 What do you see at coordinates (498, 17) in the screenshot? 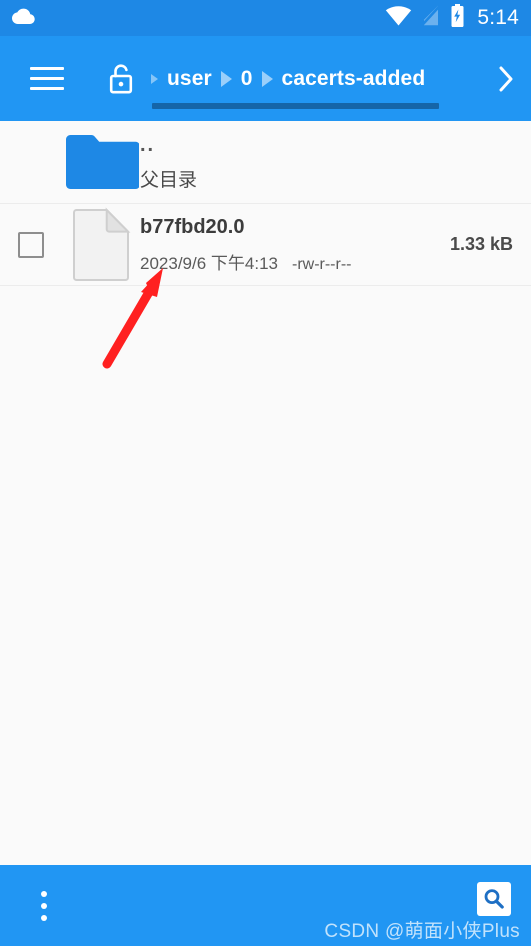
I see `status-bar-clock: 5:14` at bounding box center [498, 17].